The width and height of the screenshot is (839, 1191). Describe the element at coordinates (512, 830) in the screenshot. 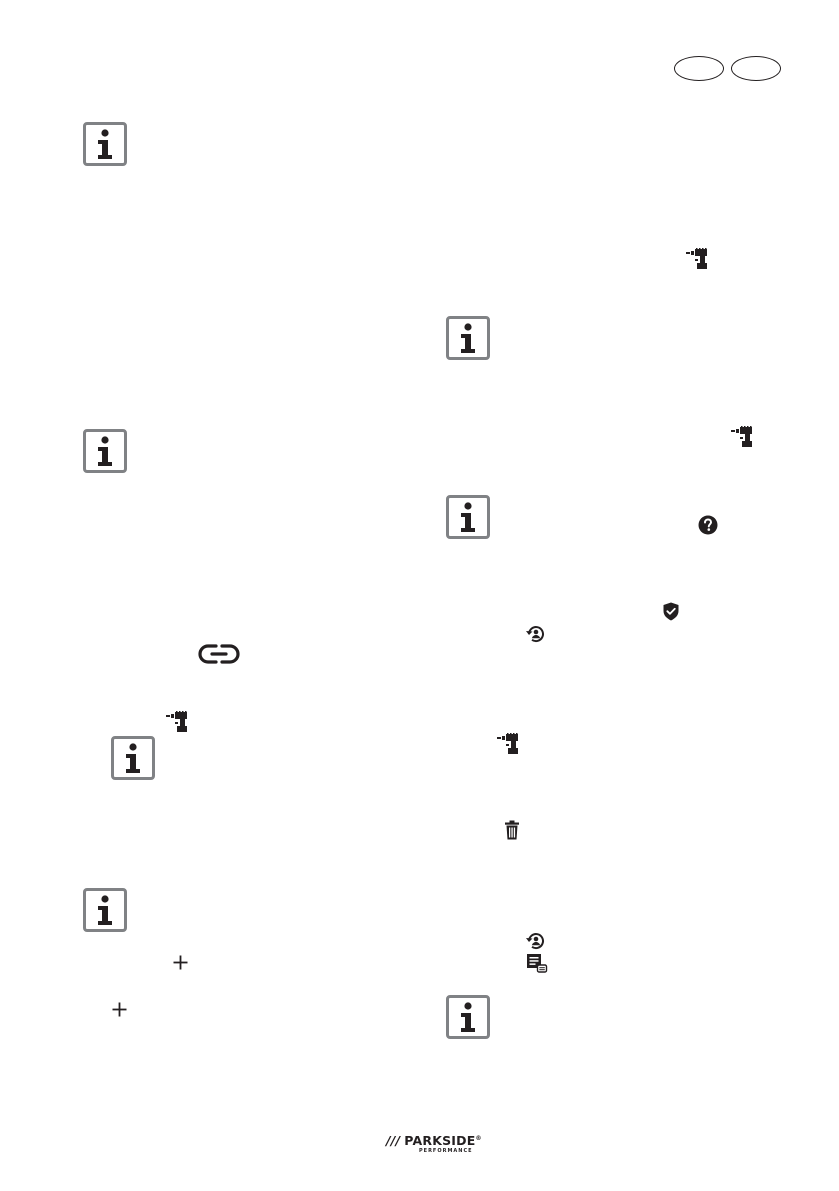

I see `trash-icon` at that location.